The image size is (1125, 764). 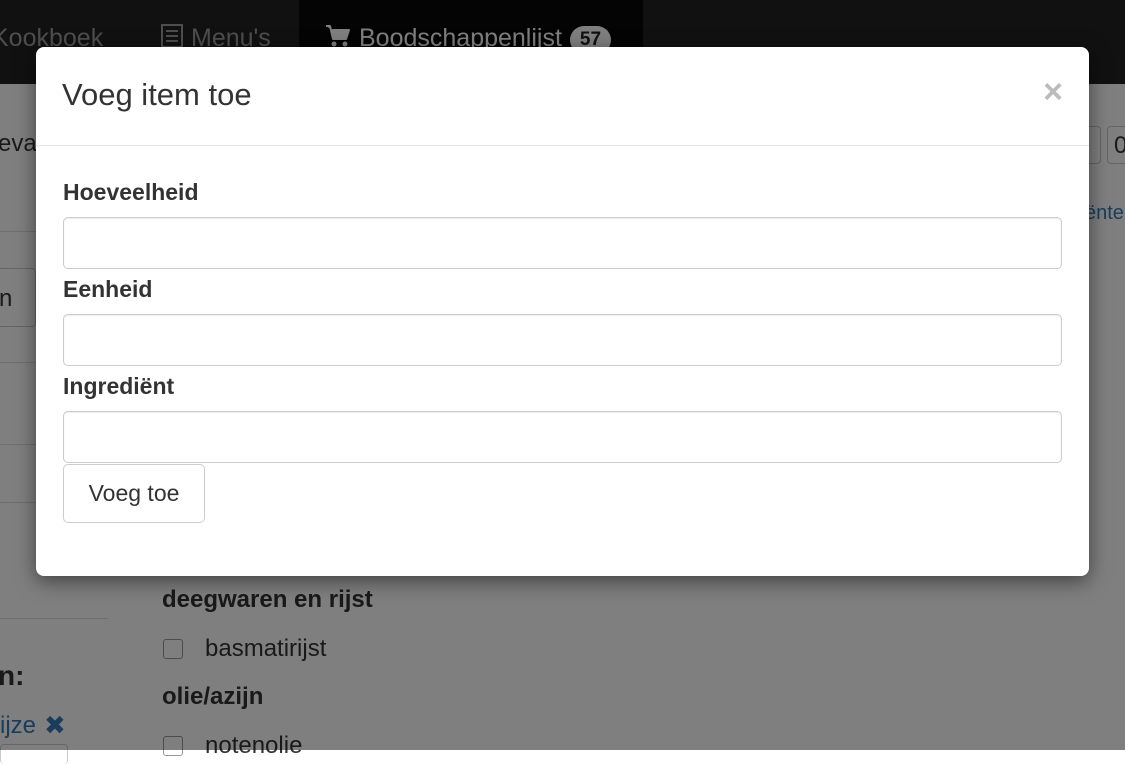 What do you see at coordinates (134, 493) in the screenshot?
I see `add-item-button: Voeg toe` at bounding box center [134, 493].